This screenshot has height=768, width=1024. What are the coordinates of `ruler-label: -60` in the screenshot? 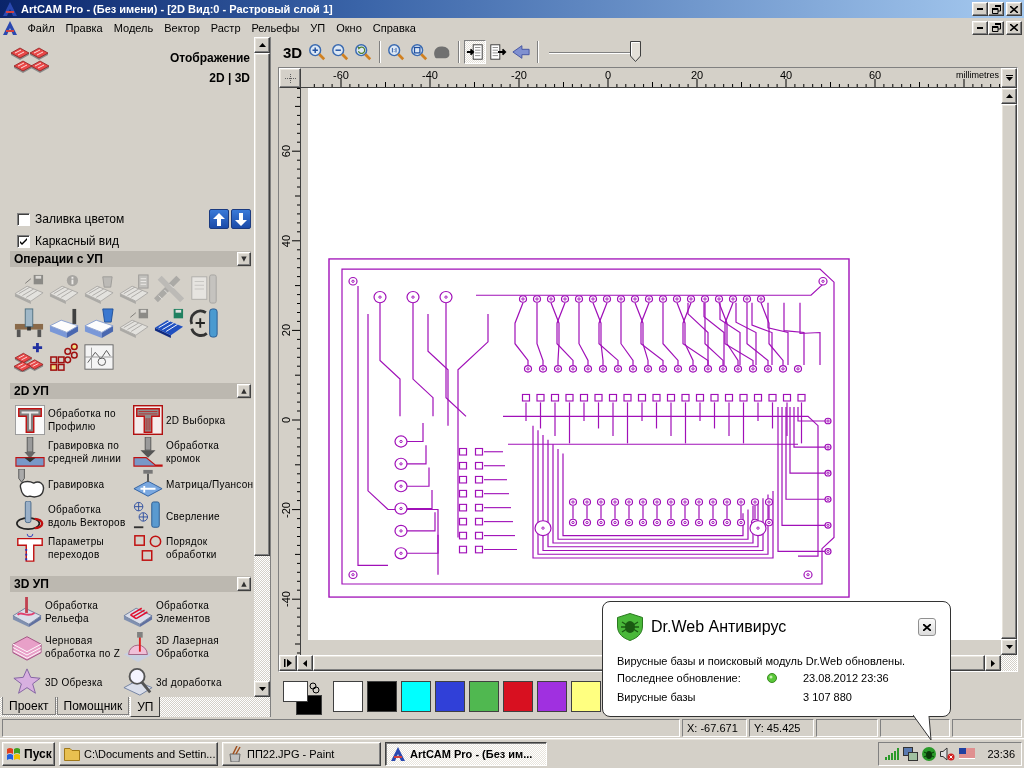 It's located at (341, 75).